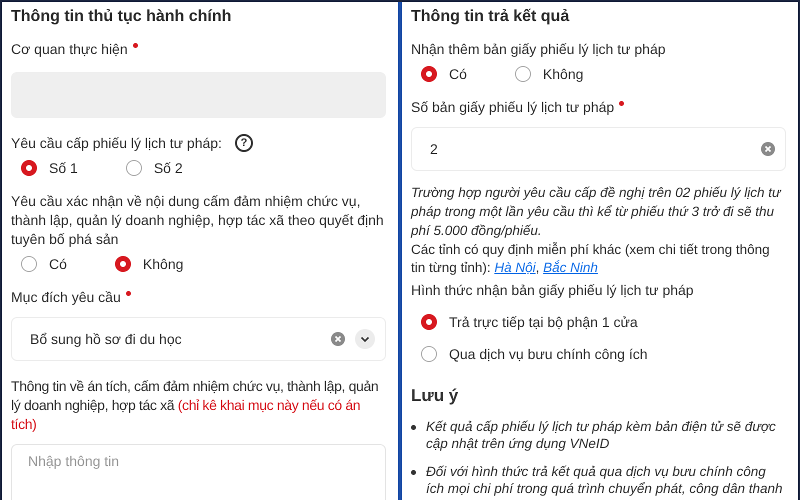  I want to click on province-link: Bắc Ninh, so click(570, 267).